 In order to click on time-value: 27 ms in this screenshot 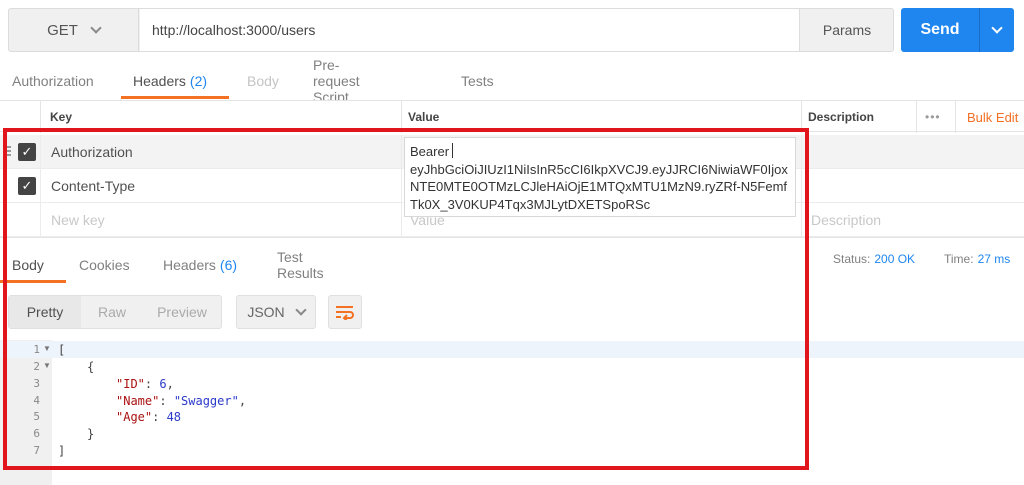, I will do `click(994, 259)`.